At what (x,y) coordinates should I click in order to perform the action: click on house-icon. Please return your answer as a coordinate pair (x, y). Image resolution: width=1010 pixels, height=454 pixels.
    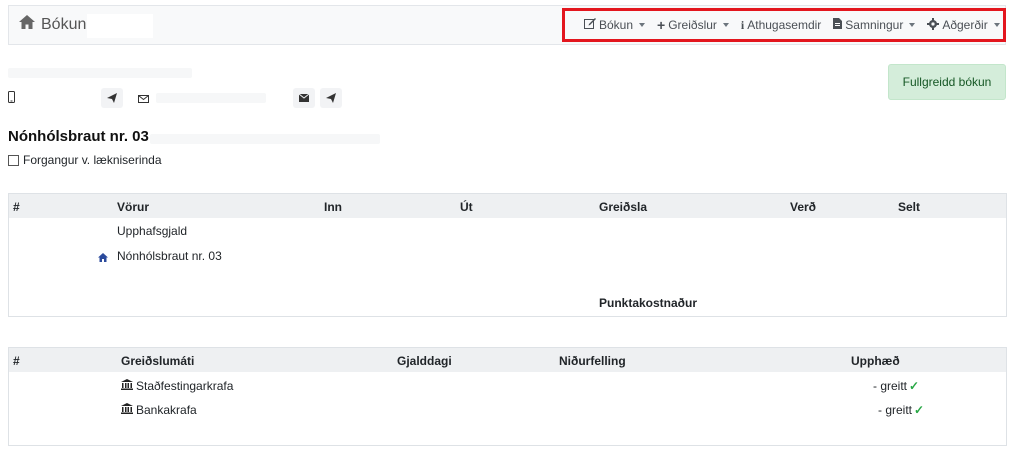
    Looking at the image, I should click on (103, 258).